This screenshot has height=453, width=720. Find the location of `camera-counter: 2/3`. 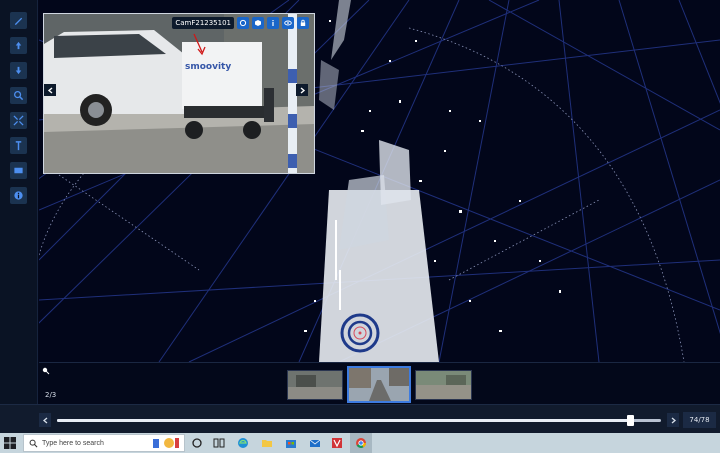

camera-counter: 2/3 is located at coordinates (51, 395).